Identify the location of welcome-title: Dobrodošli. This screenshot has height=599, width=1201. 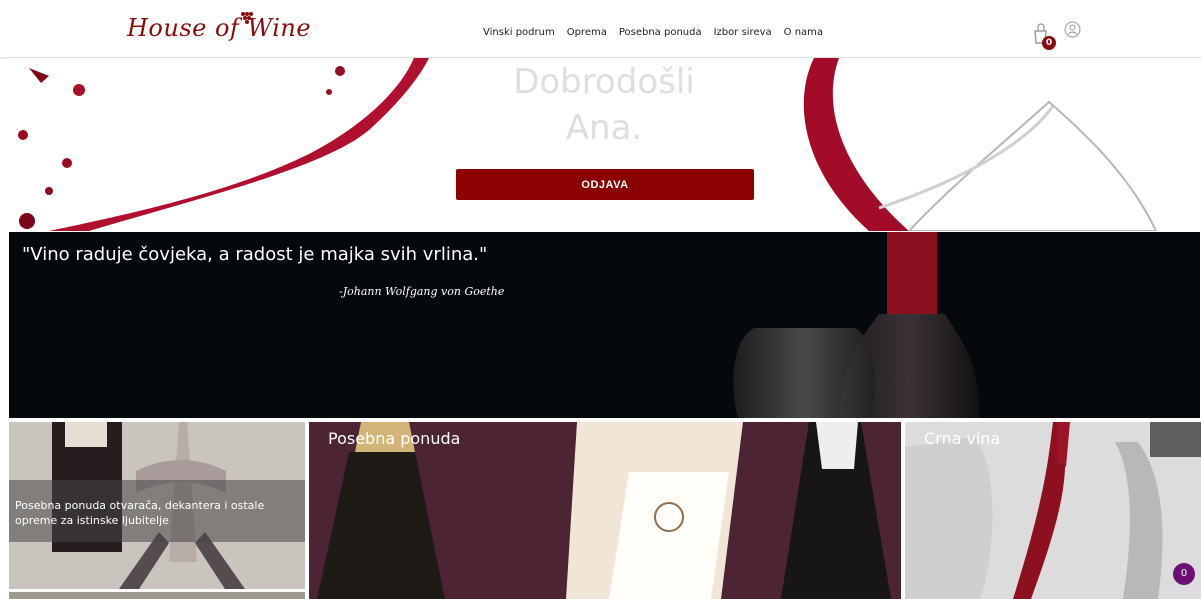
(604, 82).